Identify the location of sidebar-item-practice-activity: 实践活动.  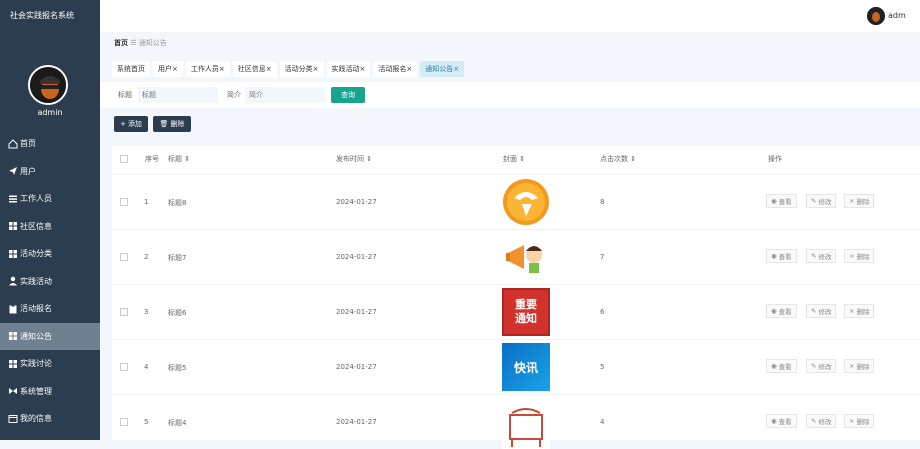
(50, 282).